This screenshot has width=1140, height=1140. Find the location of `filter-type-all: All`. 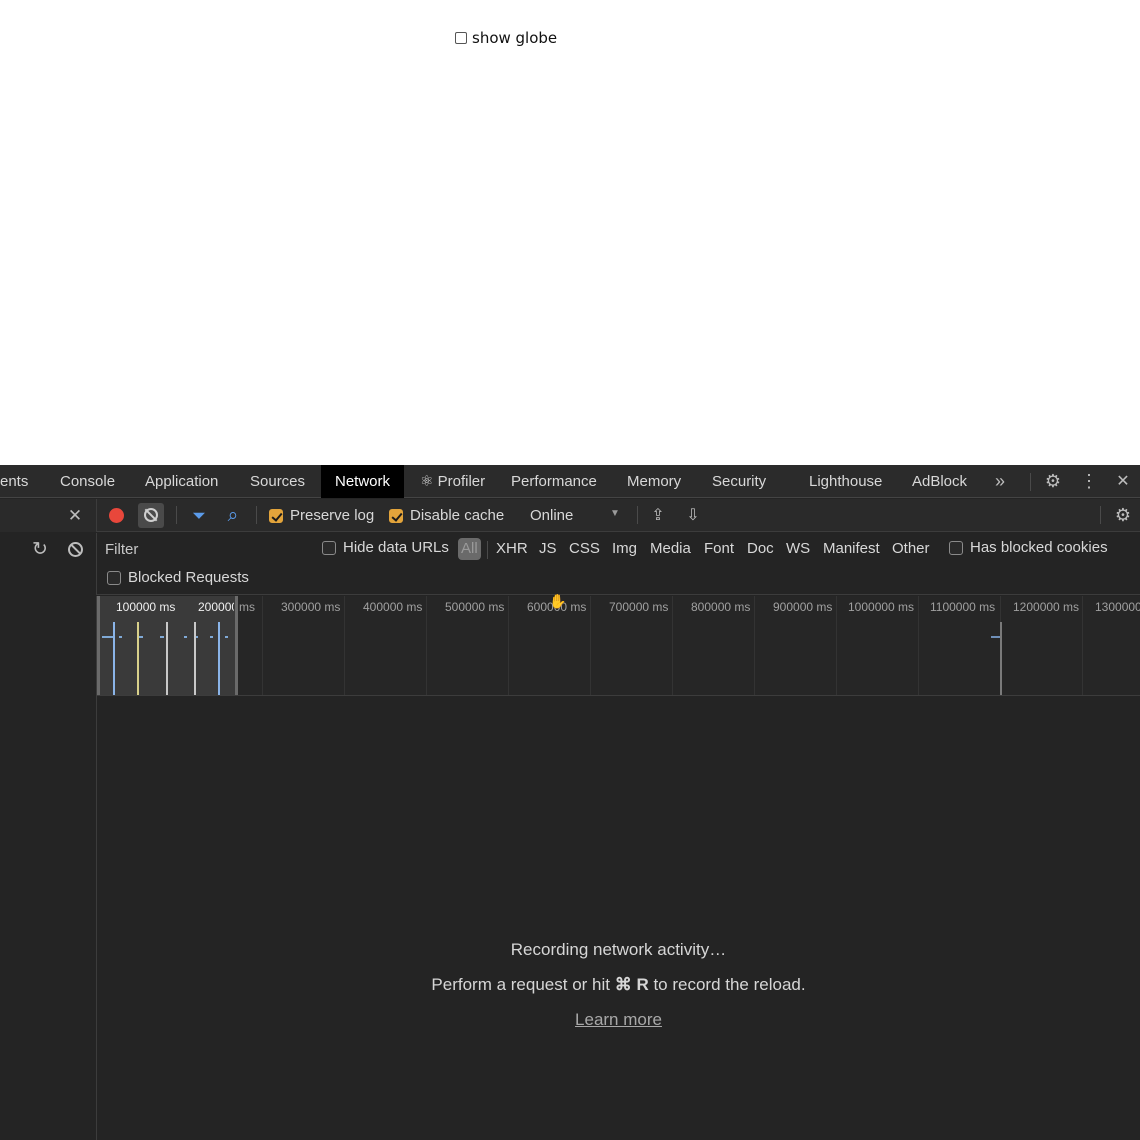

filter-type-all: All is located at coordinates (469, 549).